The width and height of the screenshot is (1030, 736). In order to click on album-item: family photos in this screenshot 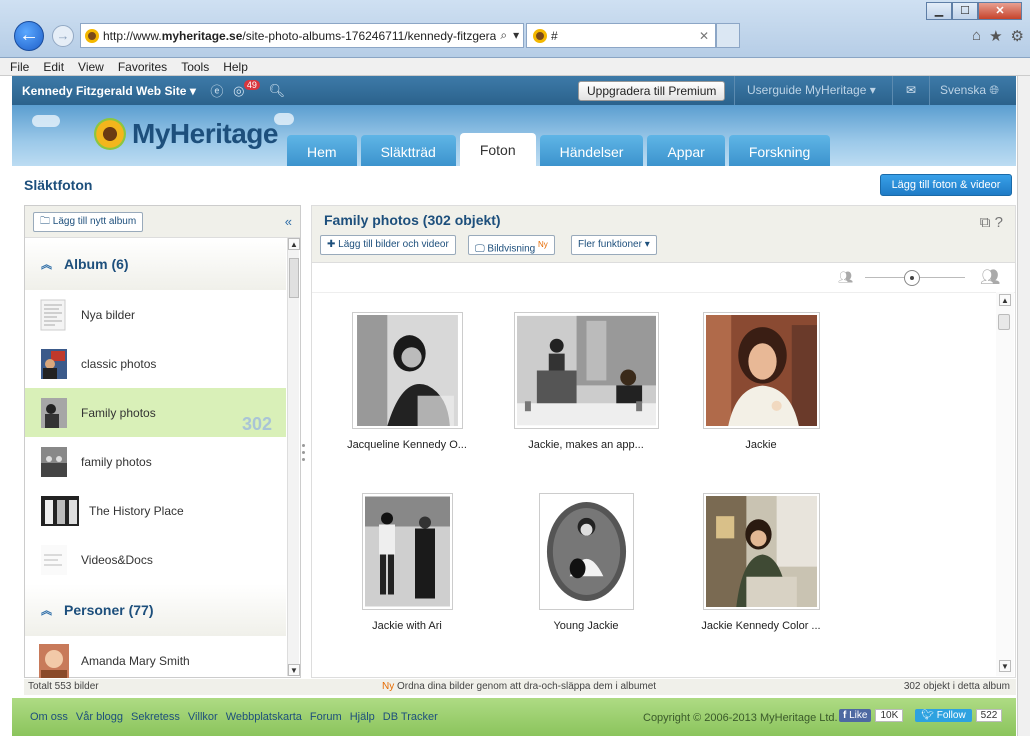, I will do `click(155, 461)`.